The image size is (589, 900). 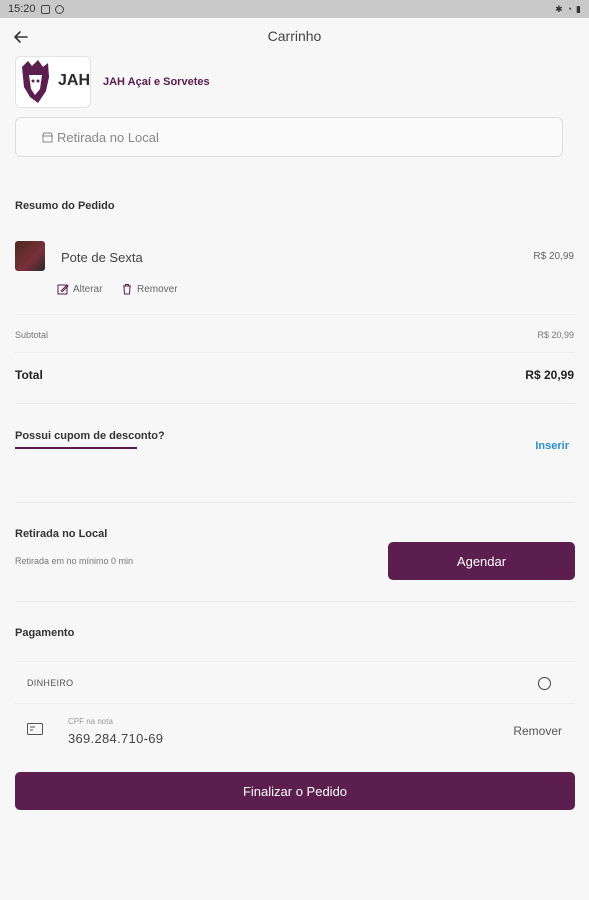 What do you see at coordinates (108, 137) in the screenshot?
I see `pickup-selector-label: Retirada no Local` at bounding box center [108, 137].